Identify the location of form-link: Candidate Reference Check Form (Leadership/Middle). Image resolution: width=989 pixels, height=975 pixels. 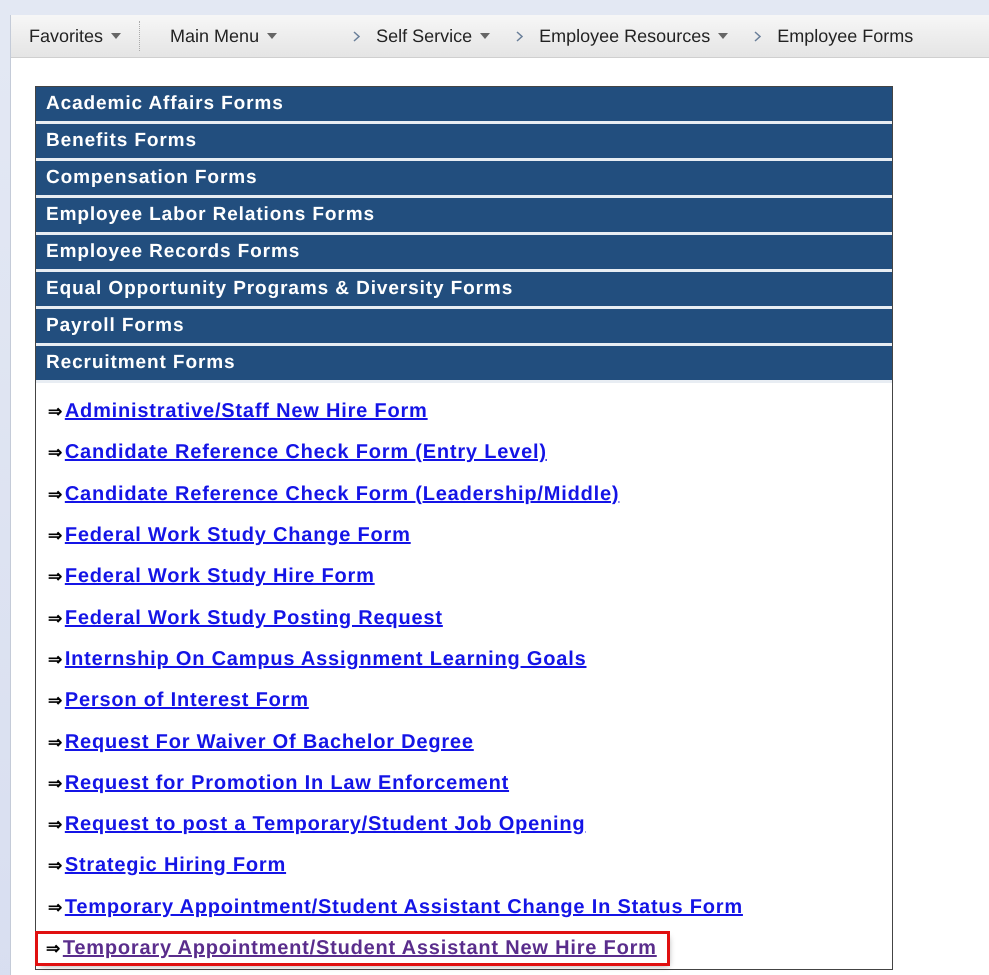
(342, 494).